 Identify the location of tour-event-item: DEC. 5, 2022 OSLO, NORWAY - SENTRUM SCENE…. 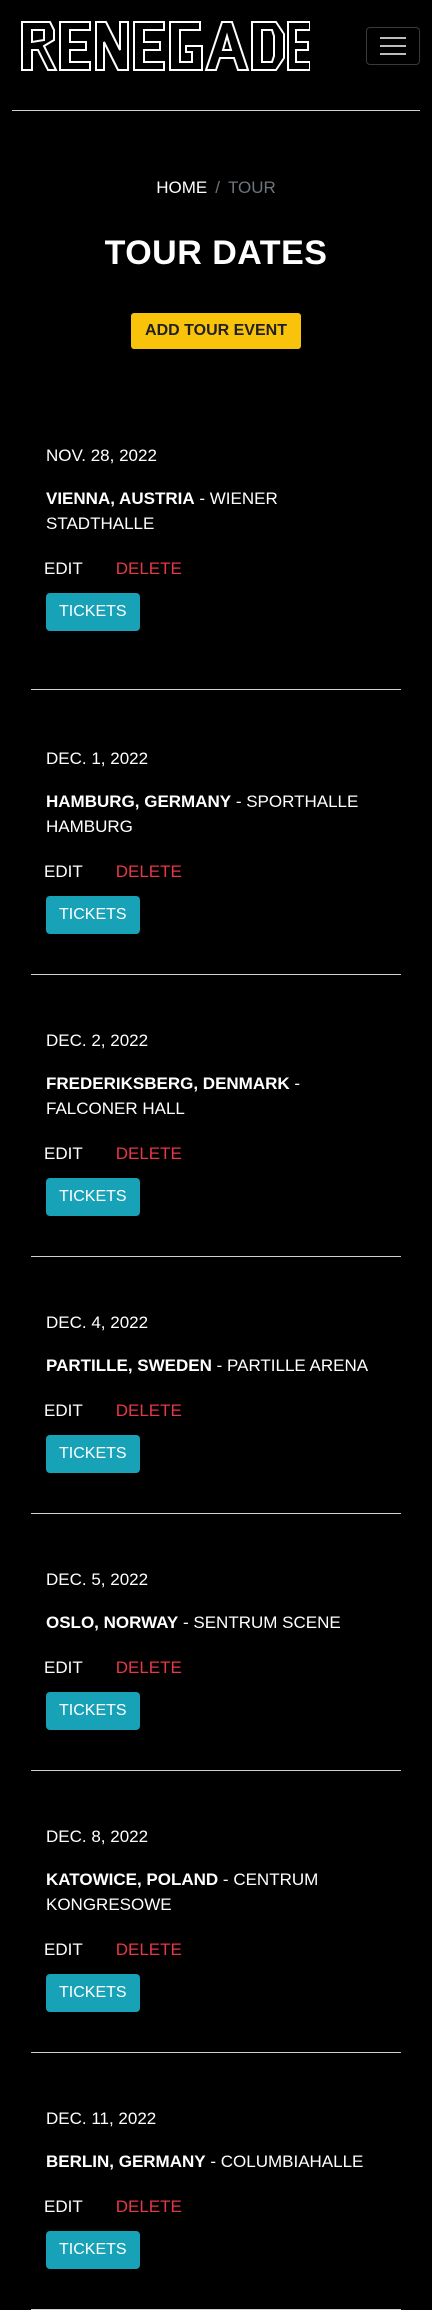
(216, 1642).